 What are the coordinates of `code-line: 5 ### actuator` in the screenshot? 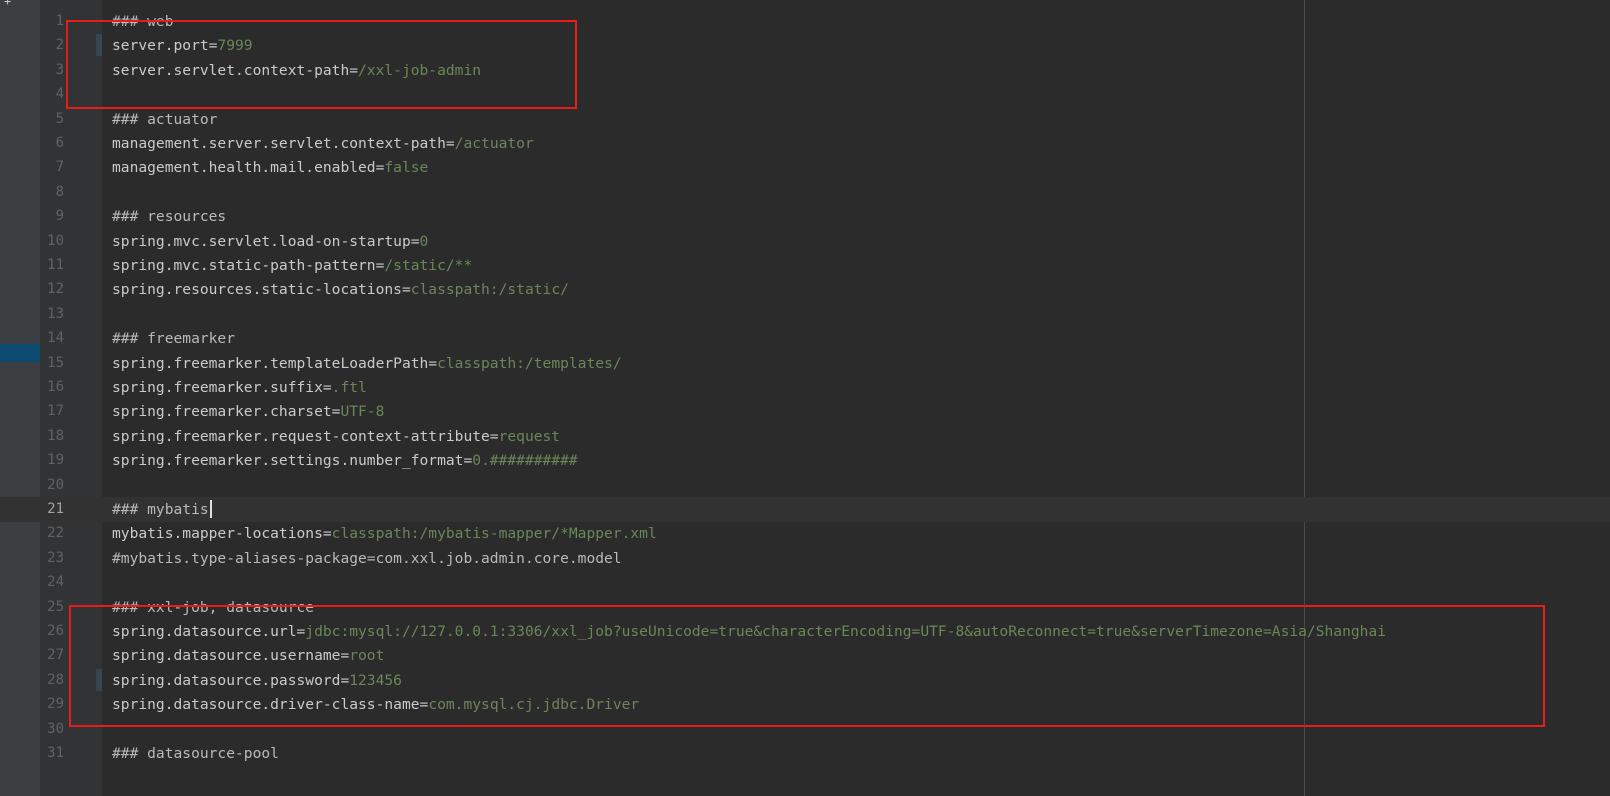 It's located at (805, 119).